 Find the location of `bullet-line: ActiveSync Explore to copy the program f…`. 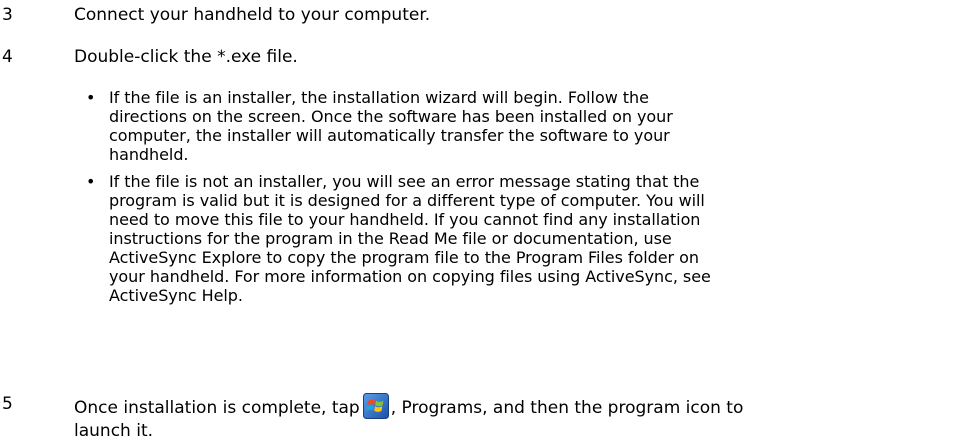

bullet-line: ActiveSync Explore to copy the program f… is located at coordinates (404, 257).